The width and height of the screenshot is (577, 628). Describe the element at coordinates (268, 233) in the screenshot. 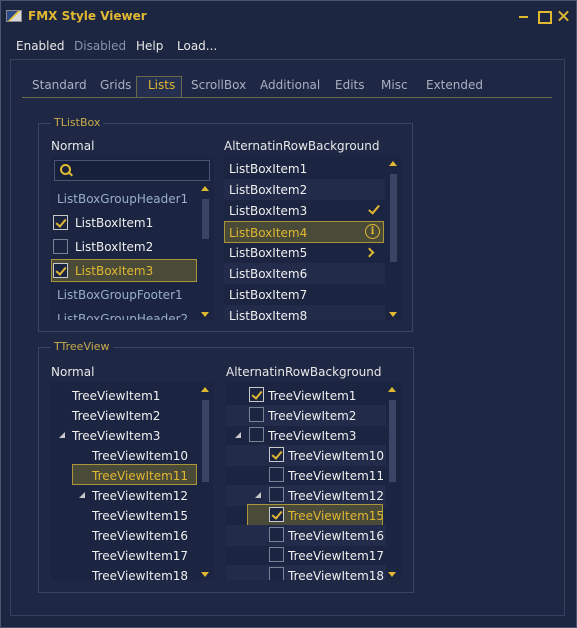

I see `list-item-label: ListBoxItem4` at that location.